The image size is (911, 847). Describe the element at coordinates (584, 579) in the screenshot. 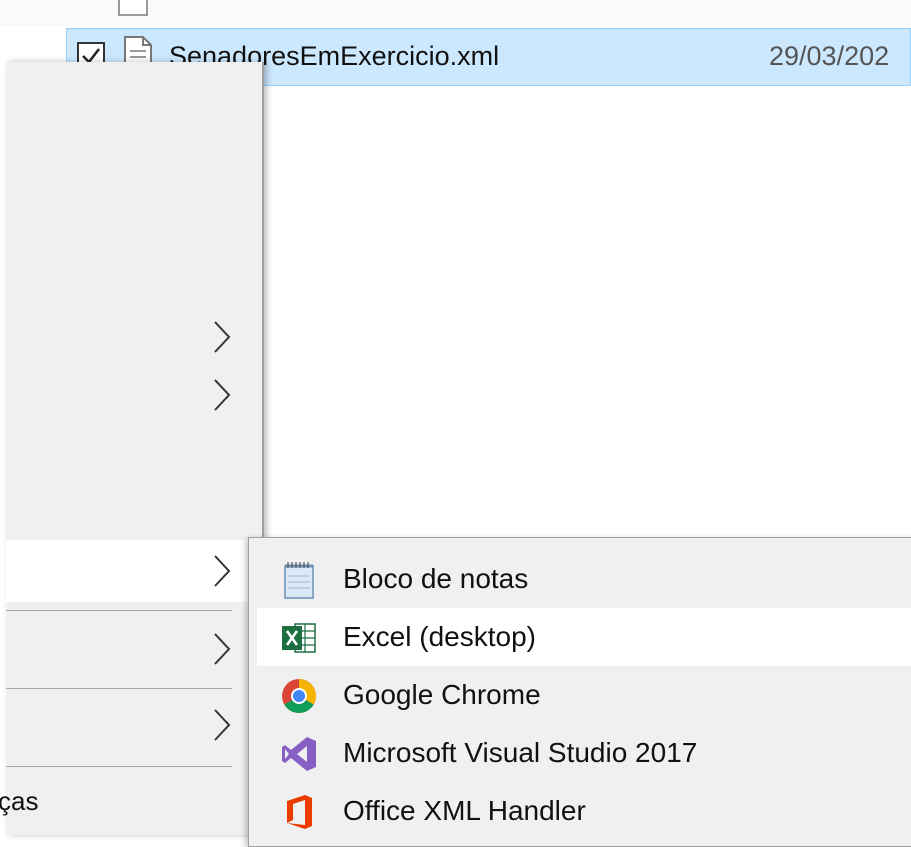

I see `submenu-item-notepad: Bloco de notas` at that location.